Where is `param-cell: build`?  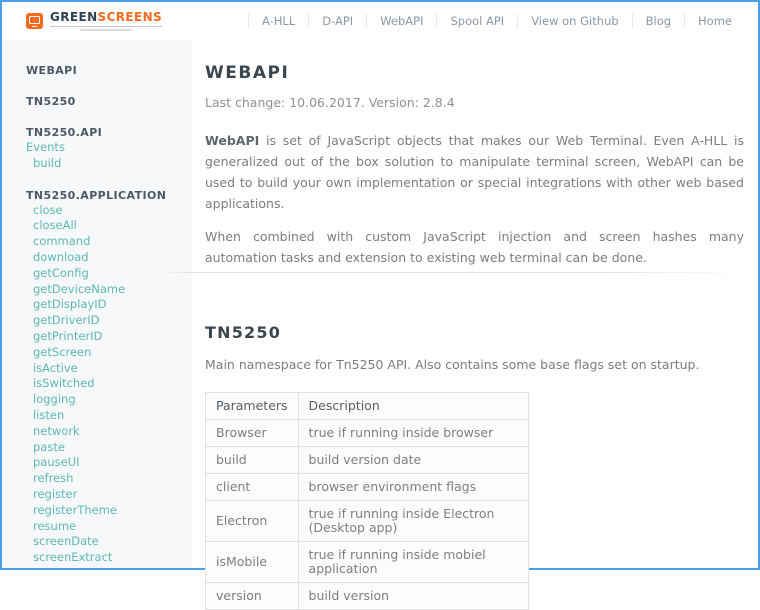 param-cell: build is located at coordinates (252, 460).